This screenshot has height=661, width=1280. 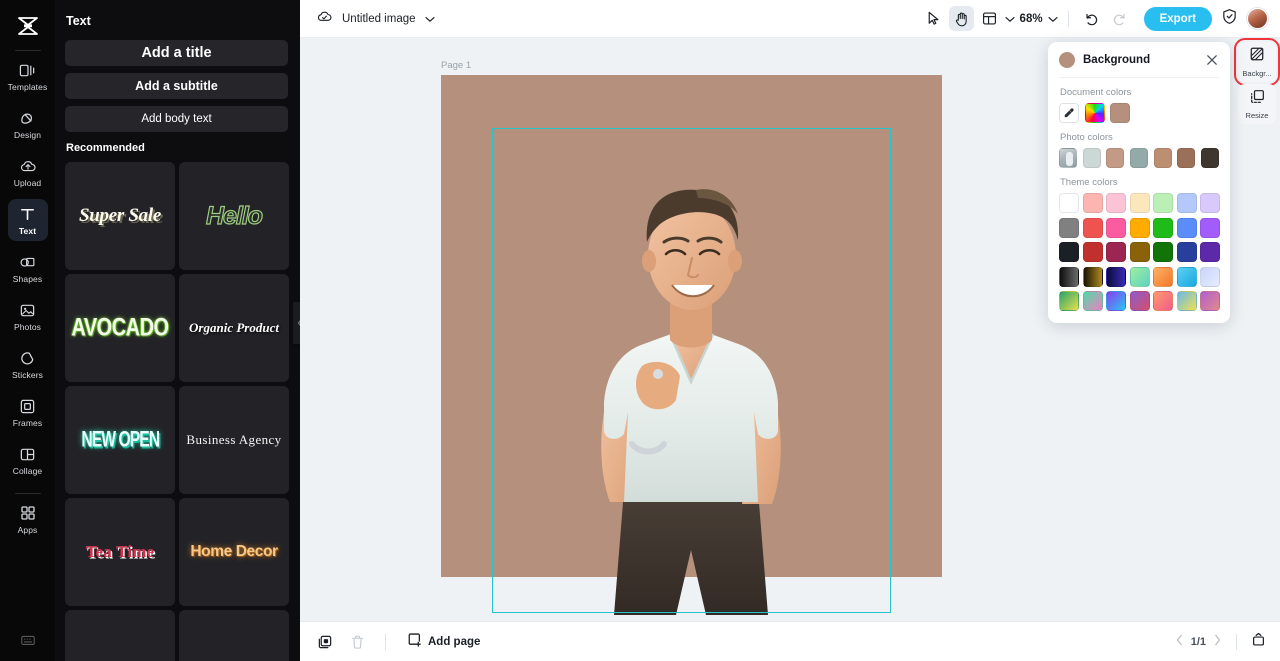 What do you see at coordinates (28, 316) in the screenshot?
I see `sidebar-item-photos: Photos` at bounding box center [28, 316].